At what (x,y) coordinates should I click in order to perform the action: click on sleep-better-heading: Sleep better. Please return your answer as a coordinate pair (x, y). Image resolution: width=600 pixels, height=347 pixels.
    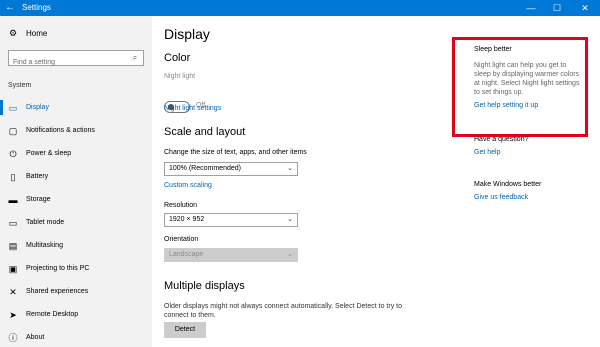
    Looking at the image, I should click on (493, 49).